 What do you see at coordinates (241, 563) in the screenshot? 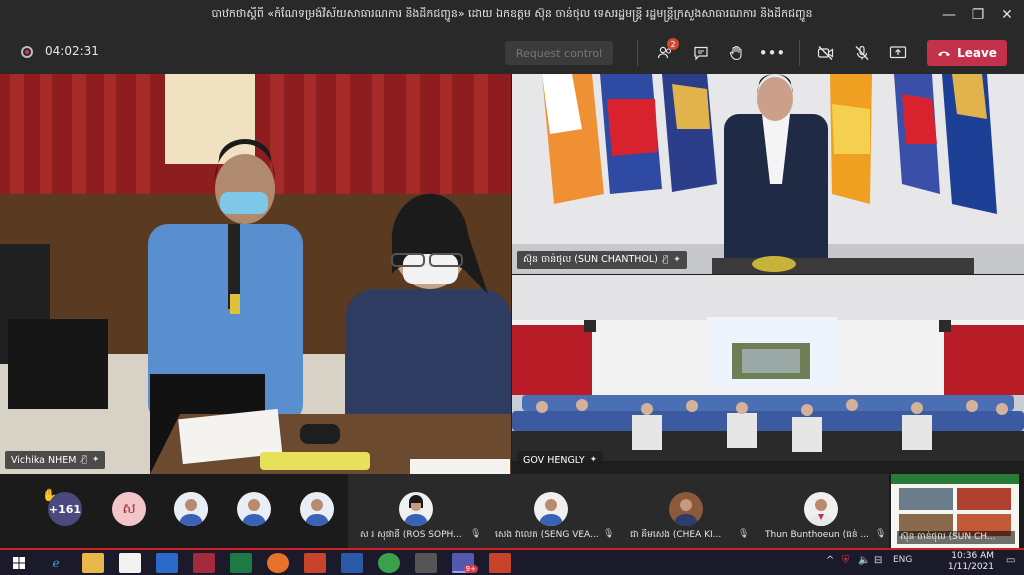
I see `excel-taskbar-button` at bounding box center [241, 563].